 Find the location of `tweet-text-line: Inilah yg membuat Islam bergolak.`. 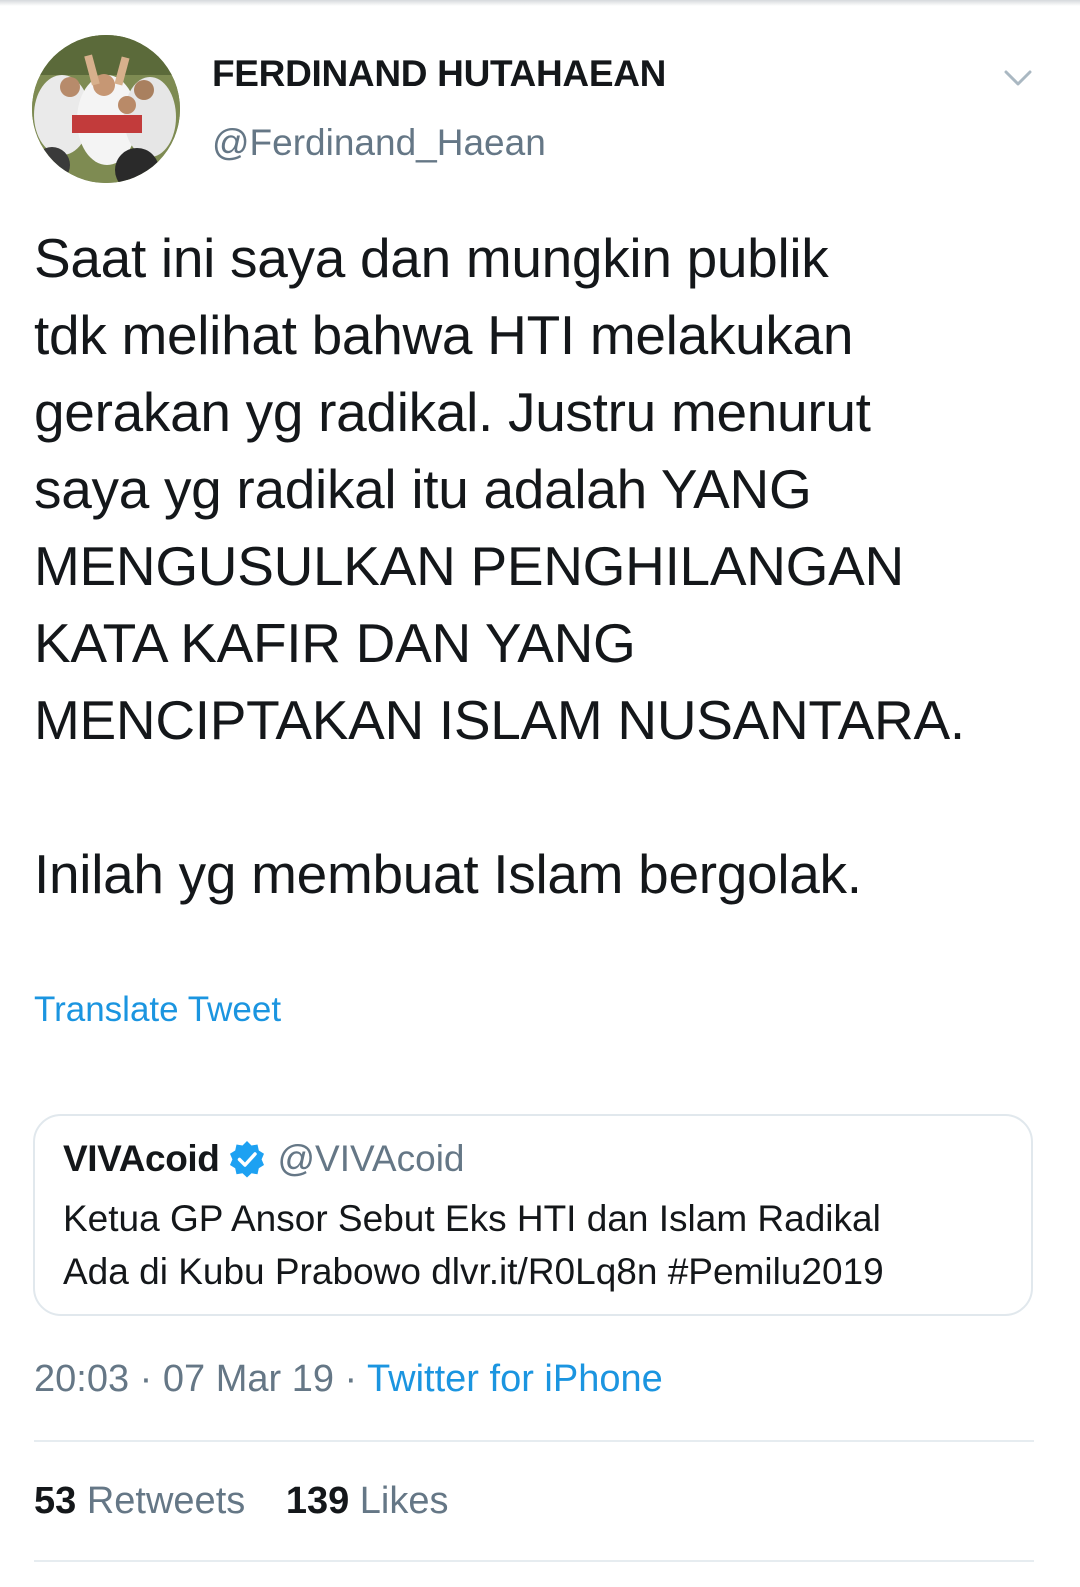

tweet-text-line: Inilah yg membuat Islam bergolak. is located at coordinates (448, 874).